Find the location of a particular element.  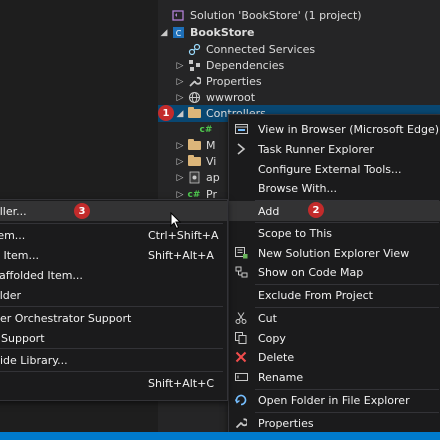

dependencies-icon is located at coordinates (194, 66).